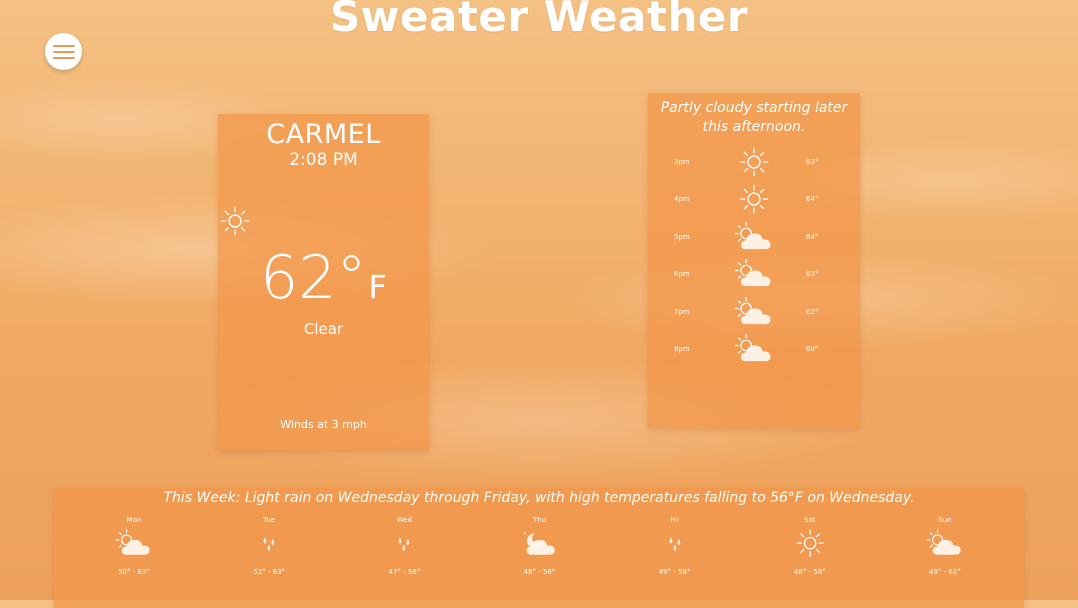 Image resolution: width=1078 pixels, height=608 pixels. I want to click on menu-button, so click(63, 51).